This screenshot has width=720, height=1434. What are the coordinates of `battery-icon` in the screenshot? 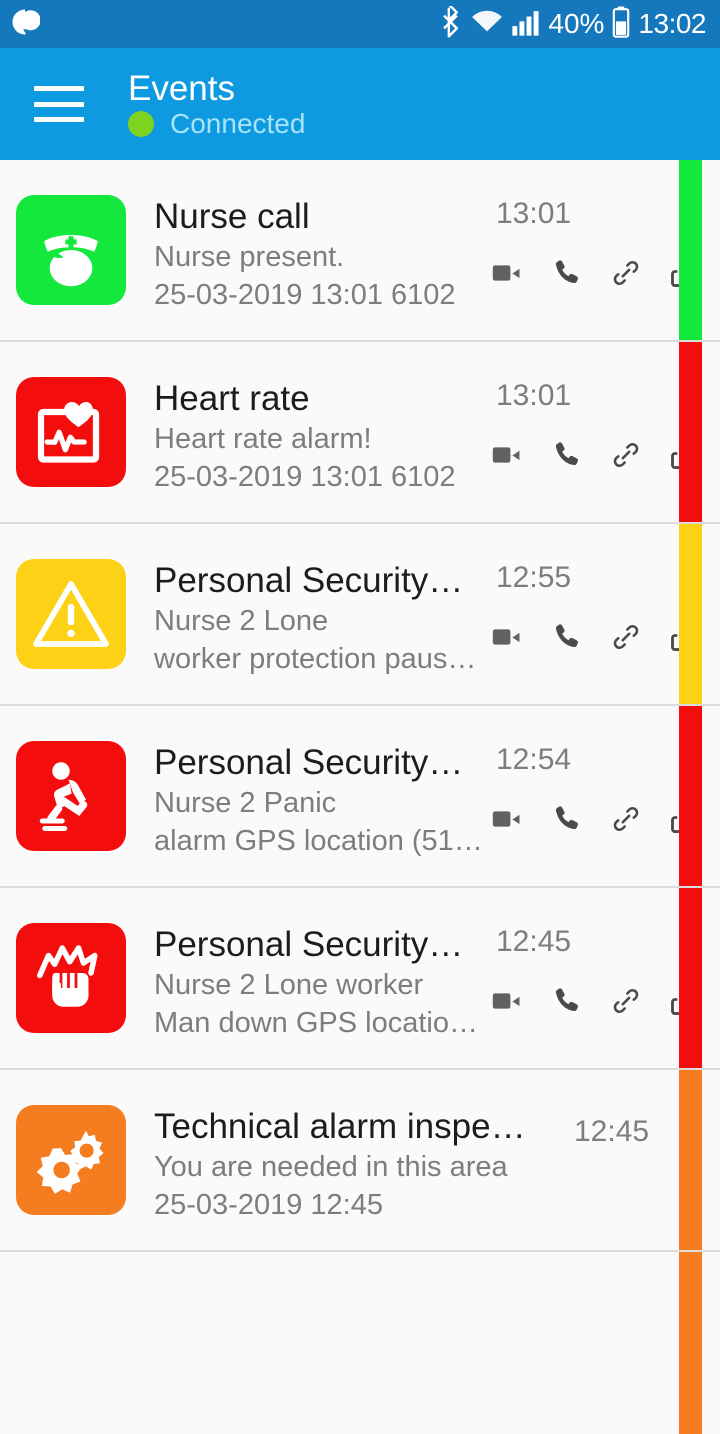 It's located at (621, 24).